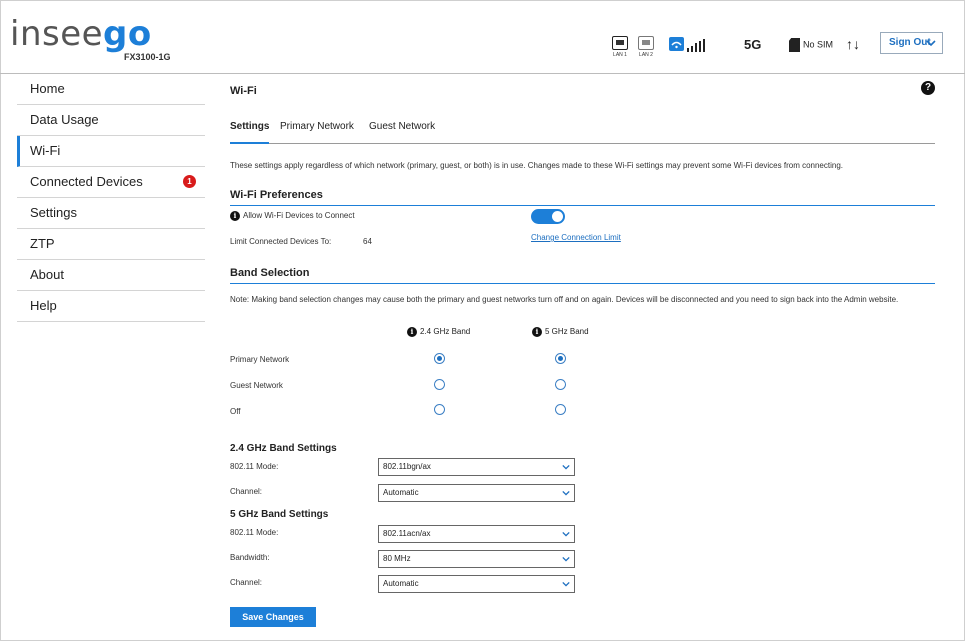 This screenshot has width=965, height=641. I want to click on lan1-label: LAN 1, so click(620, 55).